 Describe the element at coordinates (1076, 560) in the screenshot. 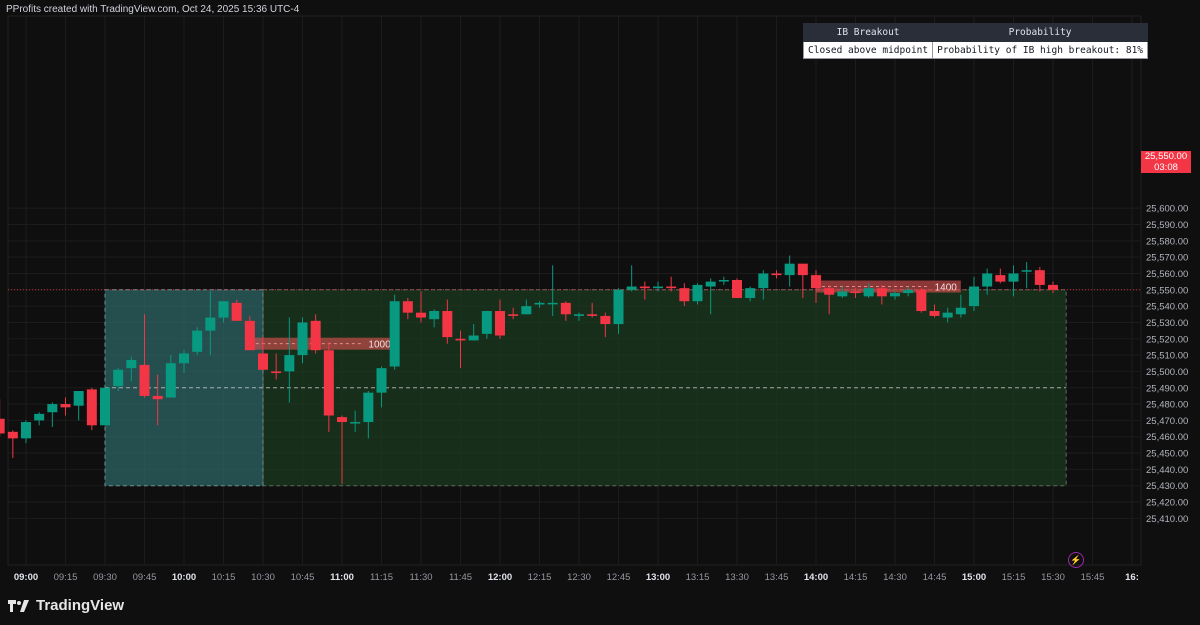

I see `lightning-icon: ⚡` at that location.